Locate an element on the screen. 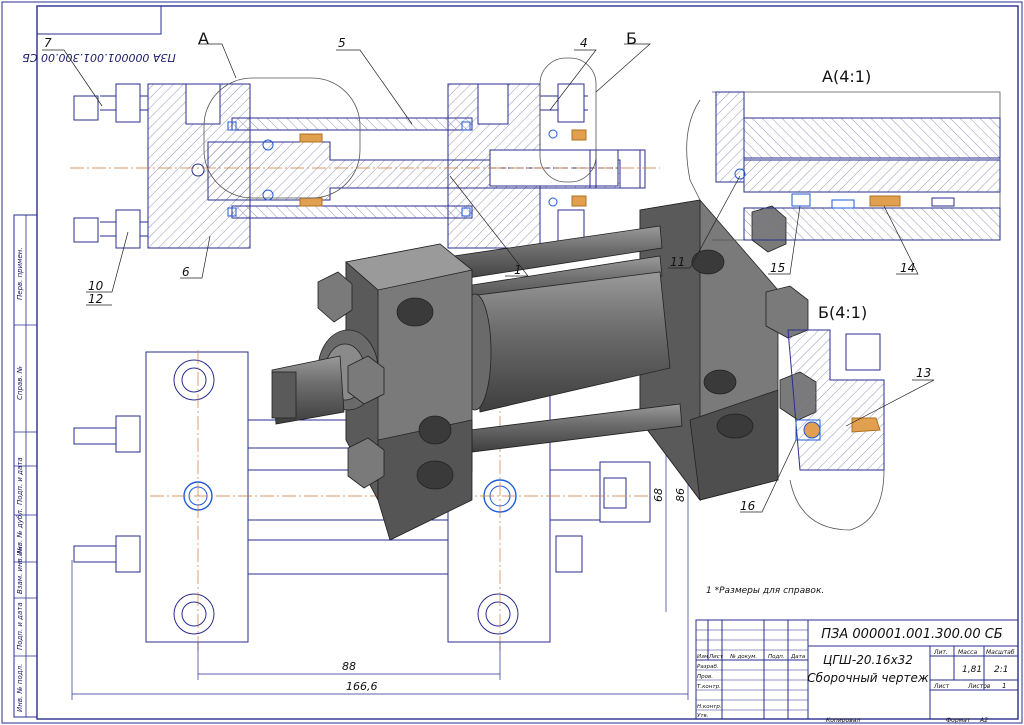  tb-doc-code: ПЗА 000001.001.300.00 СБ is located at coordinates (912, 634).